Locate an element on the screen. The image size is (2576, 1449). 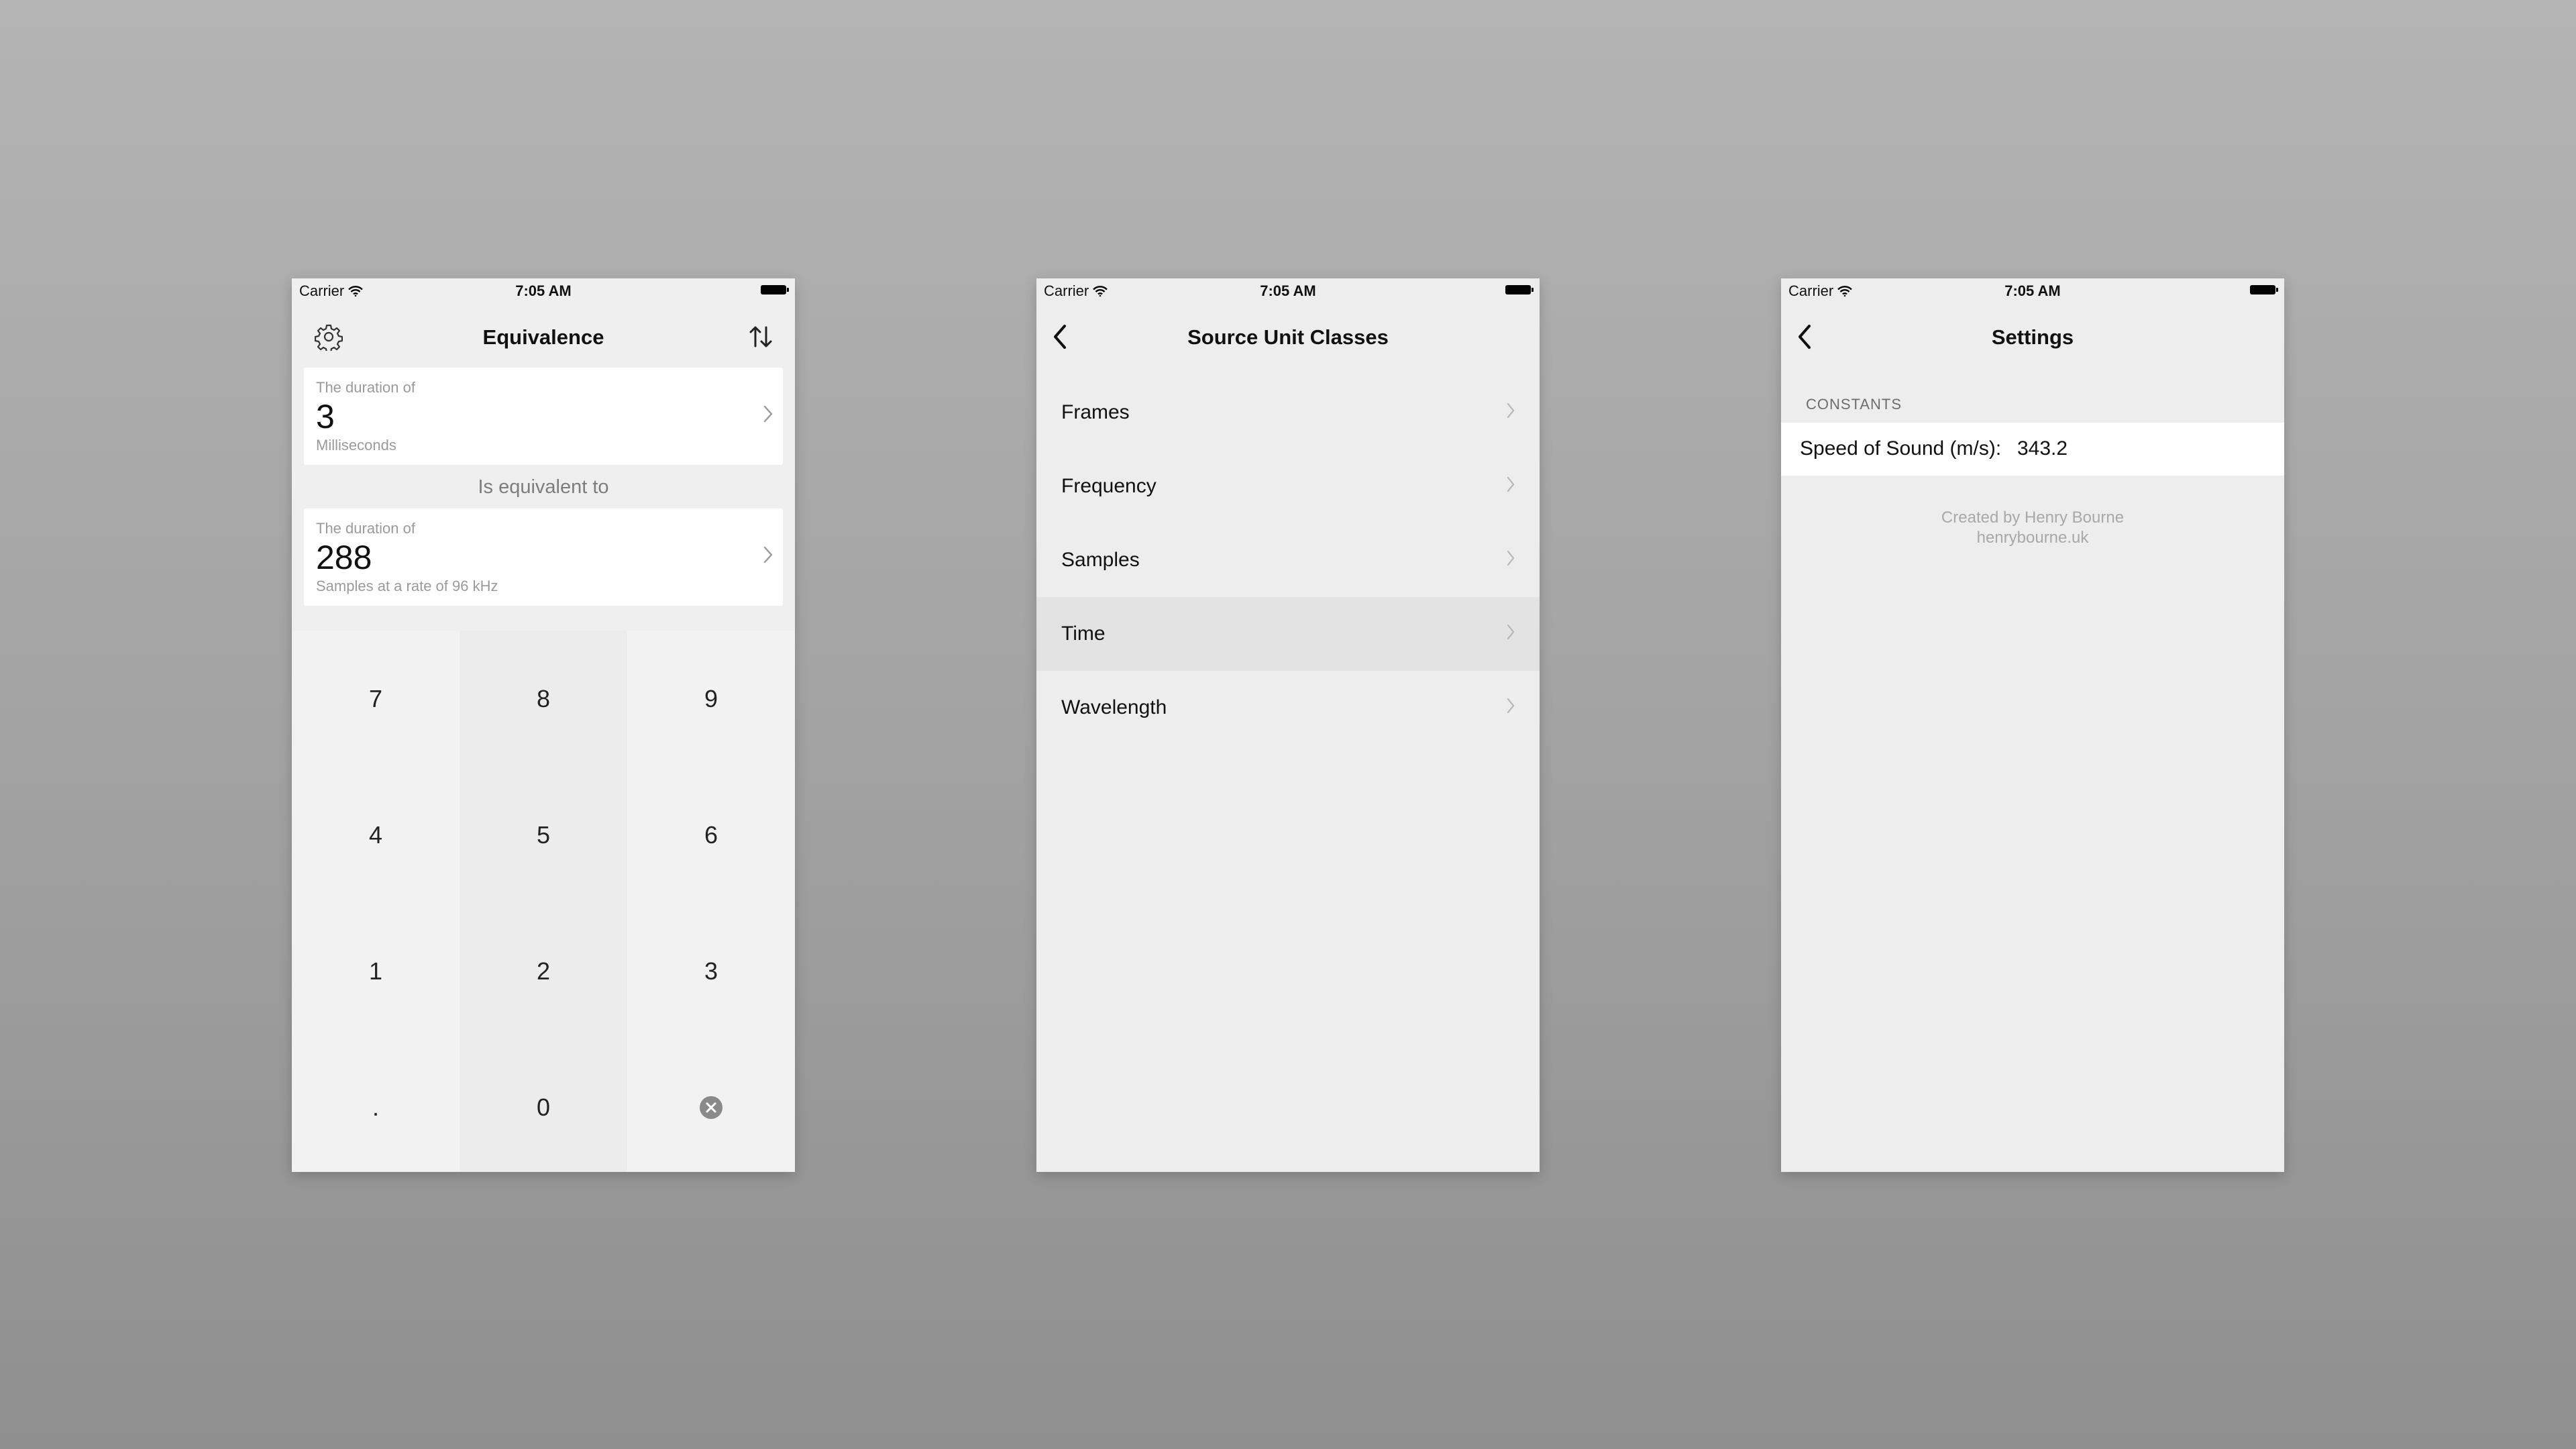
list-item-label: Frequency is located at coordinates (1109, 486).